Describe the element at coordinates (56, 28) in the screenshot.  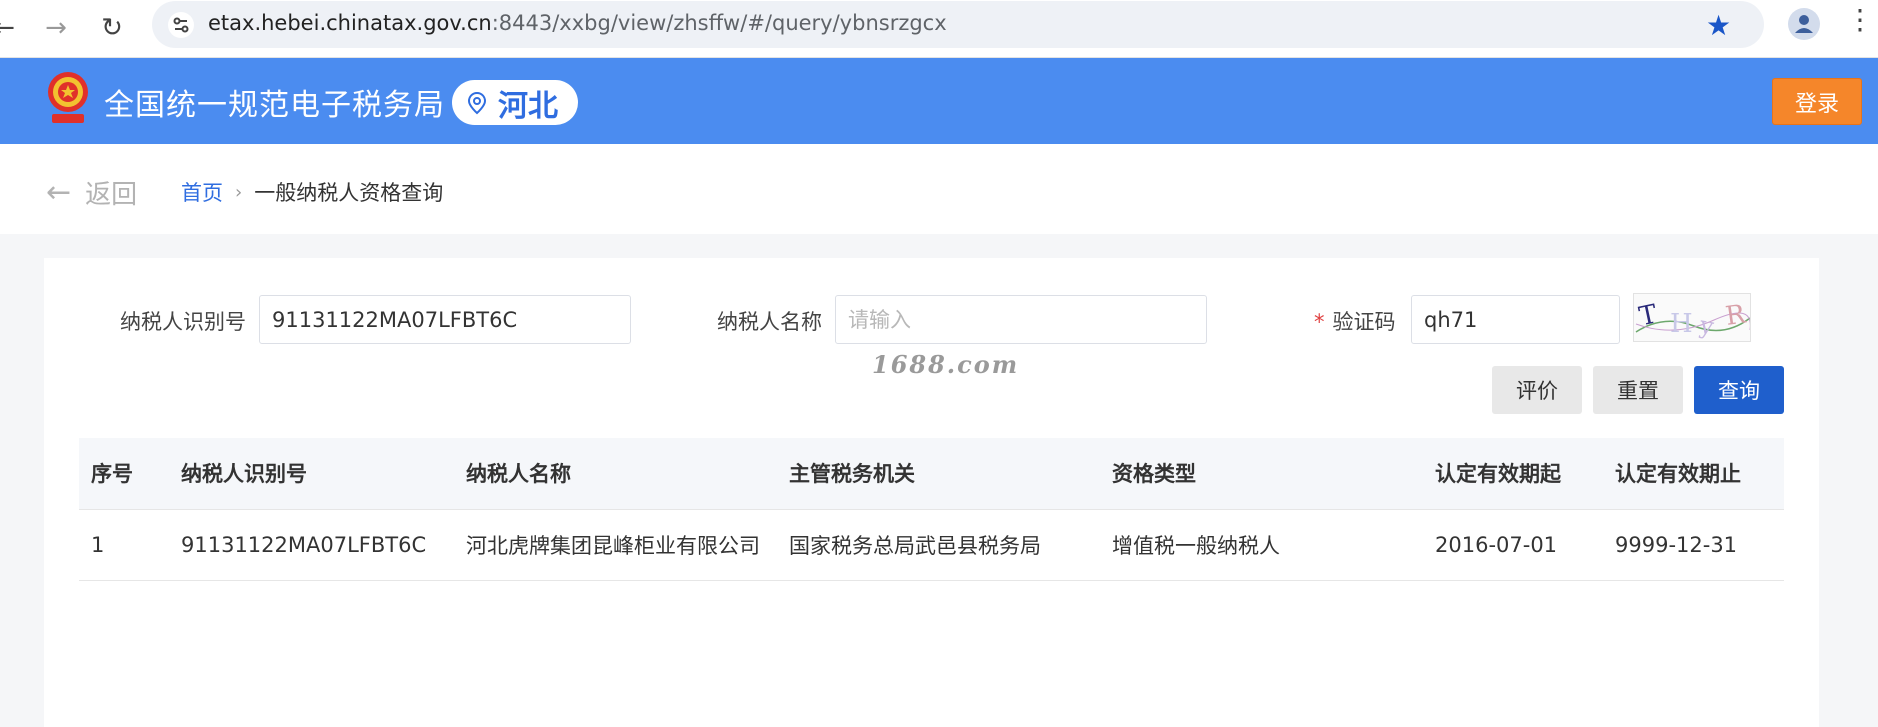
I see `forward-arrow-icon: →` at that location.